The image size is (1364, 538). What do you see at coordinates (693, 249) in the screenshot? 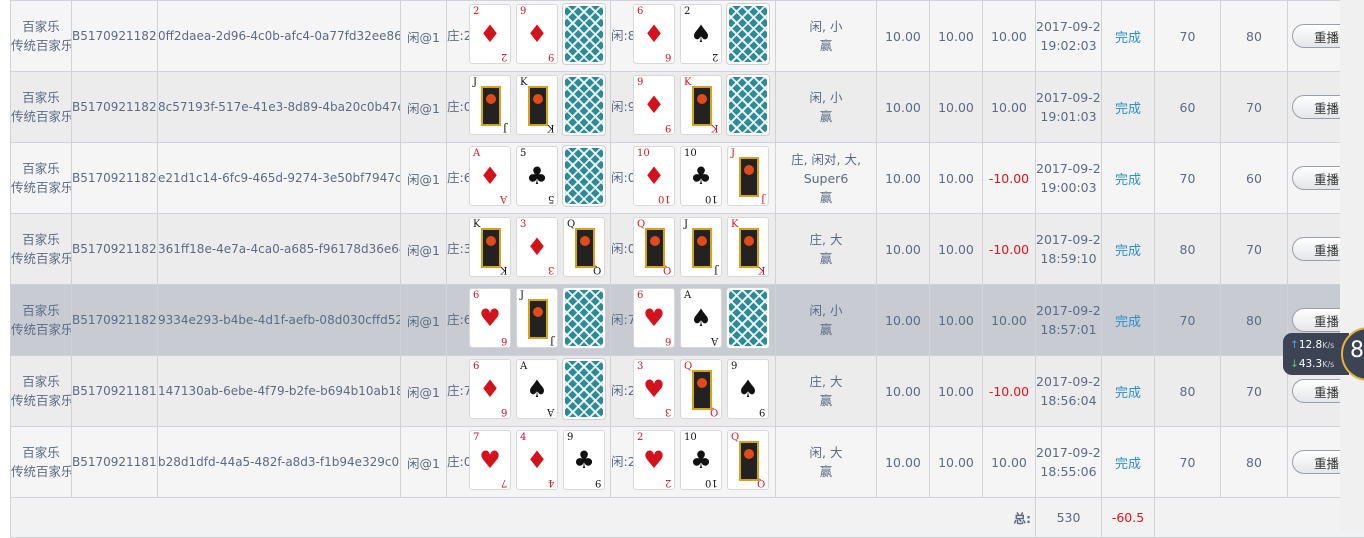
I see `player-hand: 闲:0QQJJKK` at bounding box center [693, 249].